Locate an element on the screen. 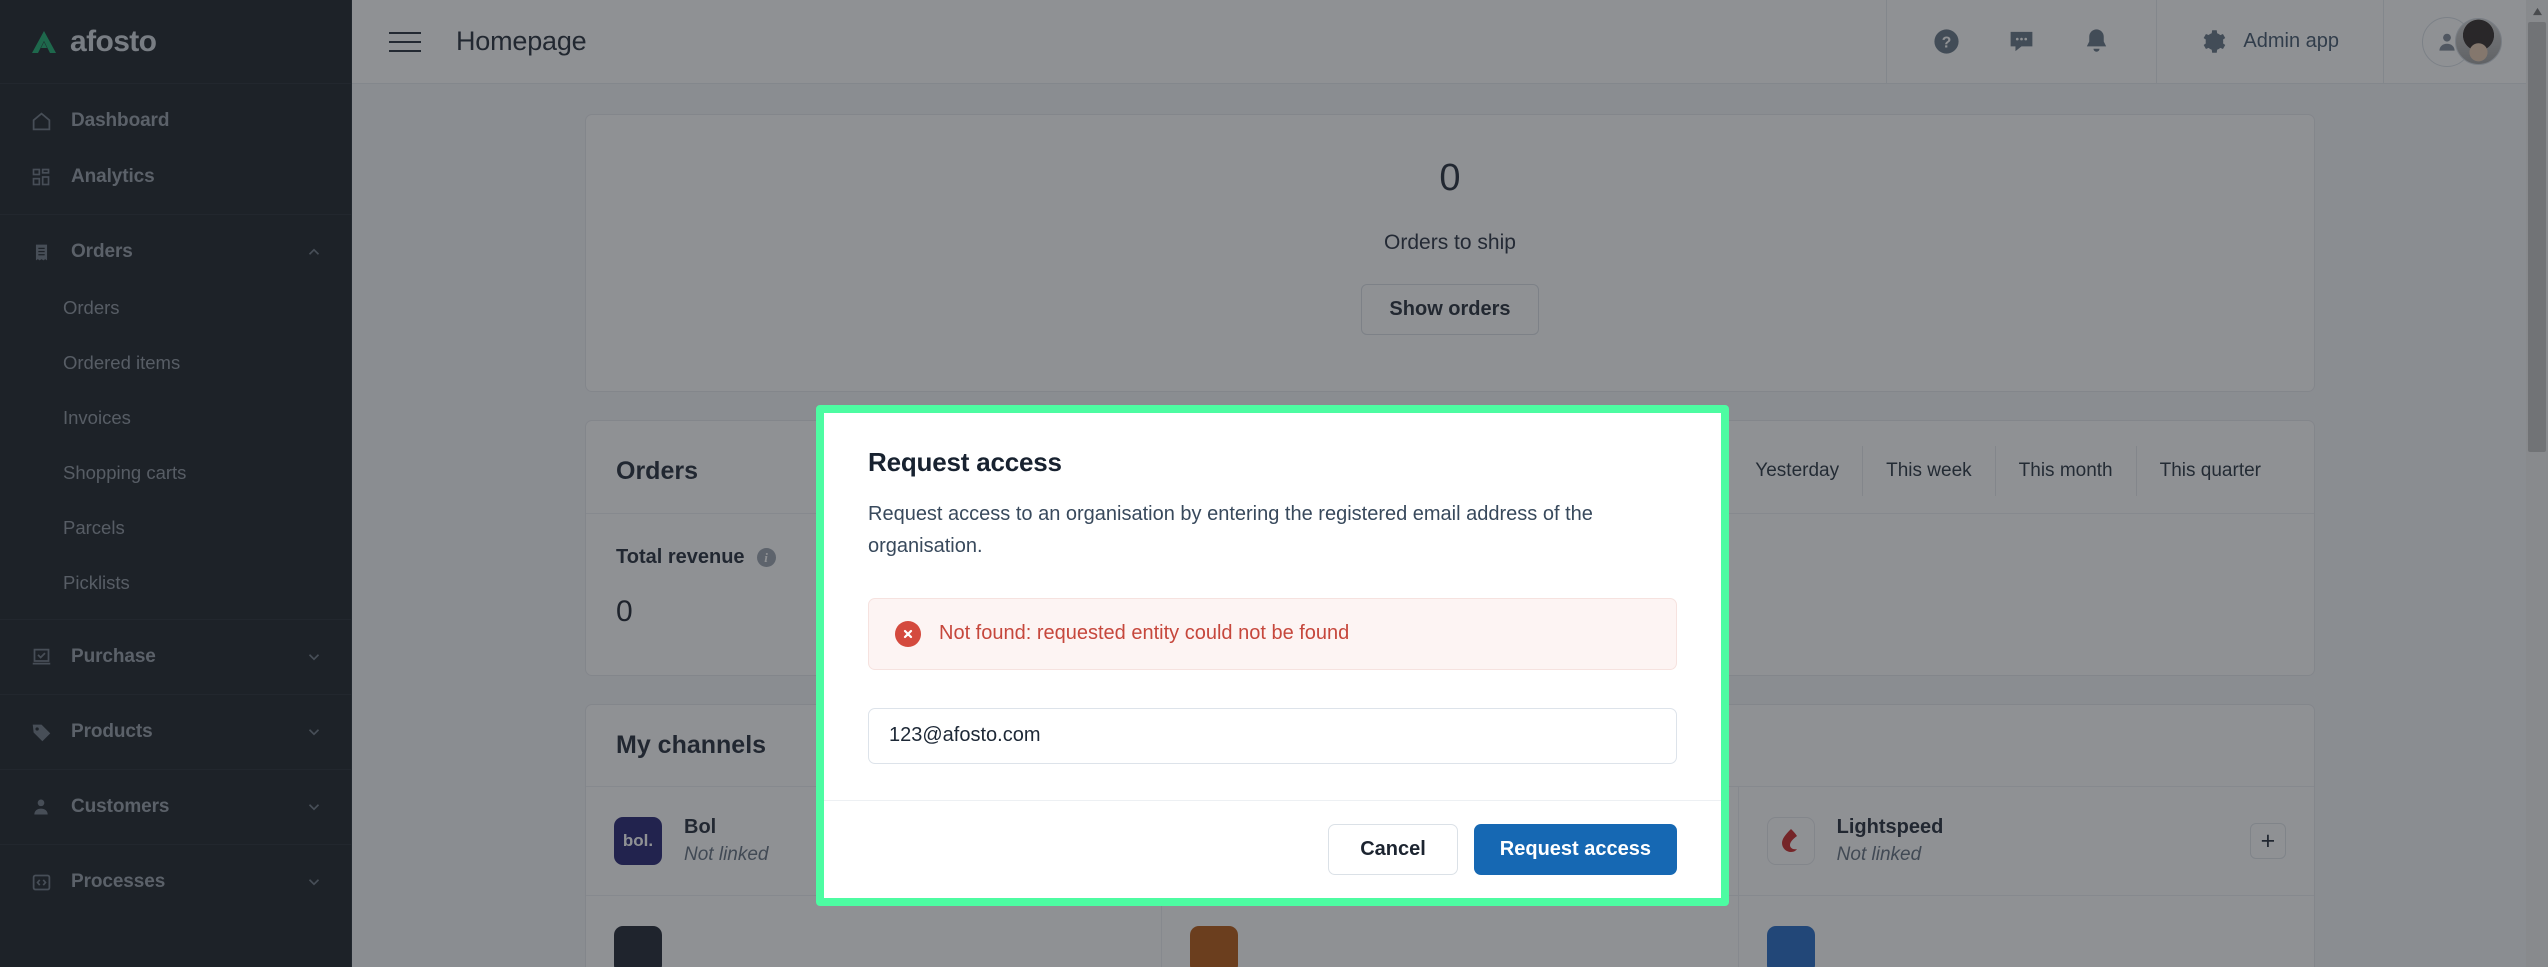  modal-title: Request access is located at coordinates (965, 462).